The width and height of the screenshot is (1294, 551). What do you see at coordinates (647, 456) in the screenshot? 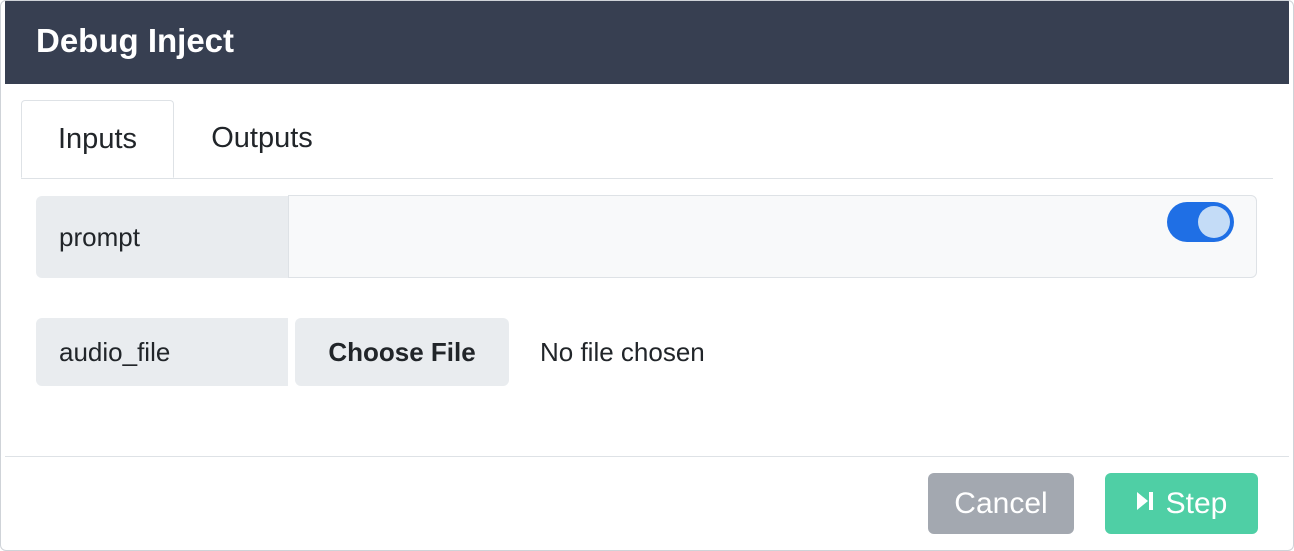
I see `footer-divider` at bounding box center [647, 456].